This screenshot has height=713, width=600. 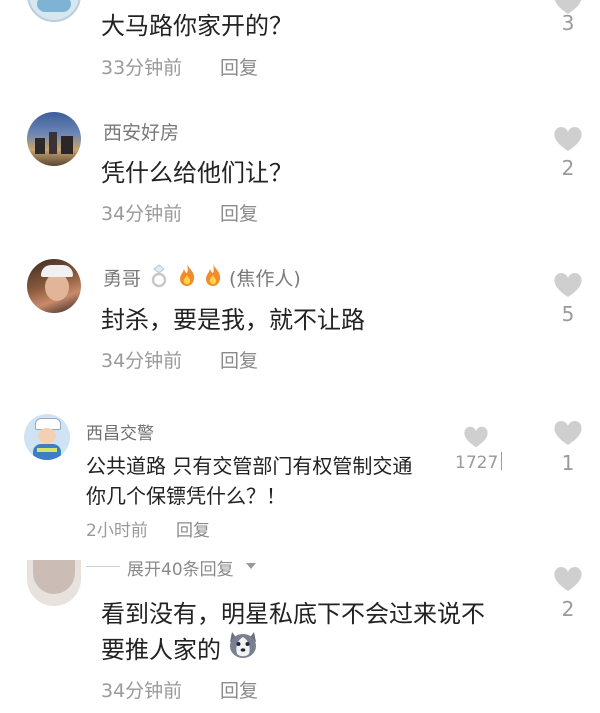 What do you see at coordinates (501, 461) in the screenshot?
I see `divider` at bounding box center [501, 461].